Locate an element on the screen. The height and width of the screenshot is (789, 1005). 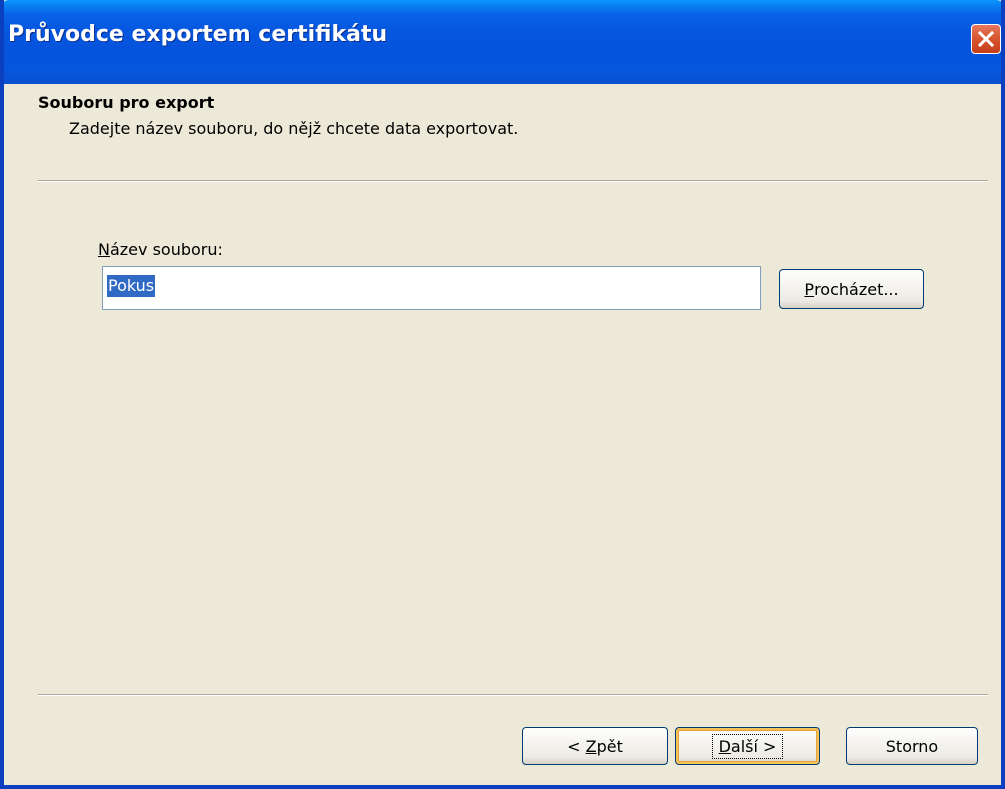
close-icon is located at coordinates (986, 39).